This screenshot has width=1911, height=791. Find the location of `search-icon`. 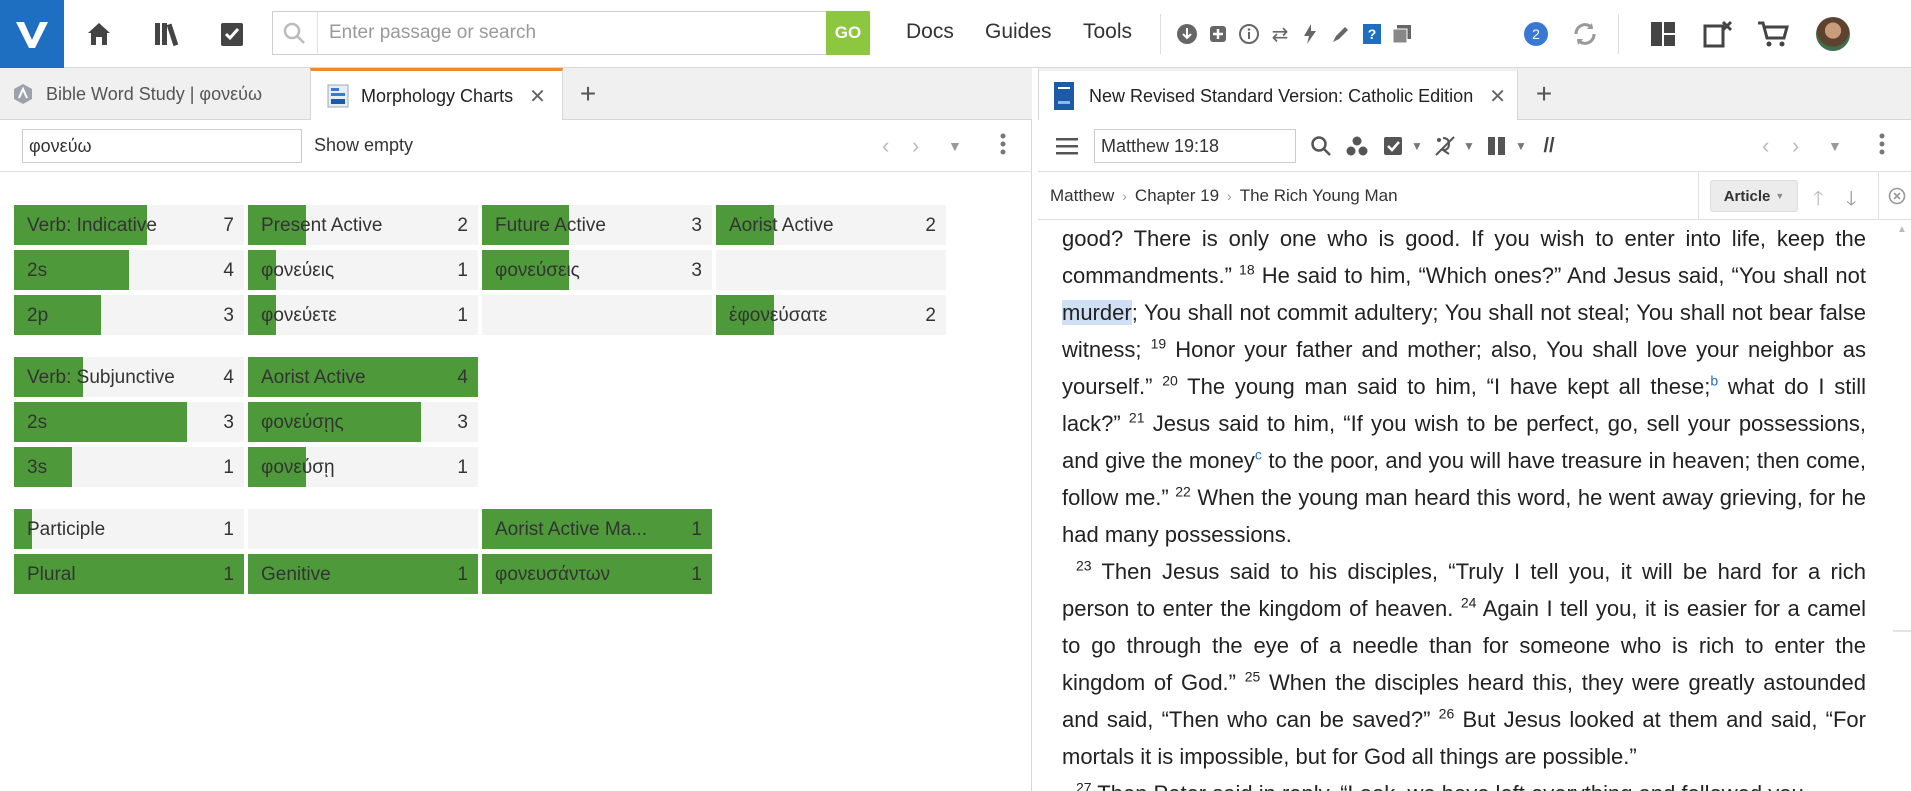

search-icon is located at coordinates (1321, 146).